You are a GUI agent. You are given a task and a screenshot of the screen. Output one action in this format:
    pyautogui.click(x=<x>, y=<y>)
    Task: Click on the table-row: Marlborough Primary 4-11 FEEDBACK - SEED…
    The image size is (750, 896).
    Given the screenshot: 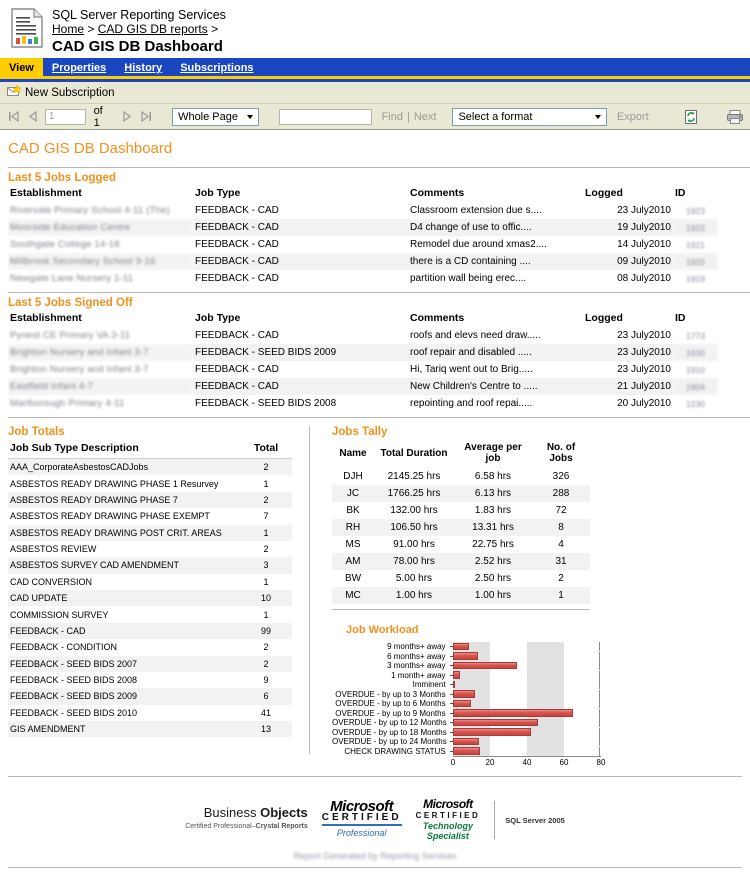 What is the action you would take?
    pyautogui.click(x=363, y=403)
    